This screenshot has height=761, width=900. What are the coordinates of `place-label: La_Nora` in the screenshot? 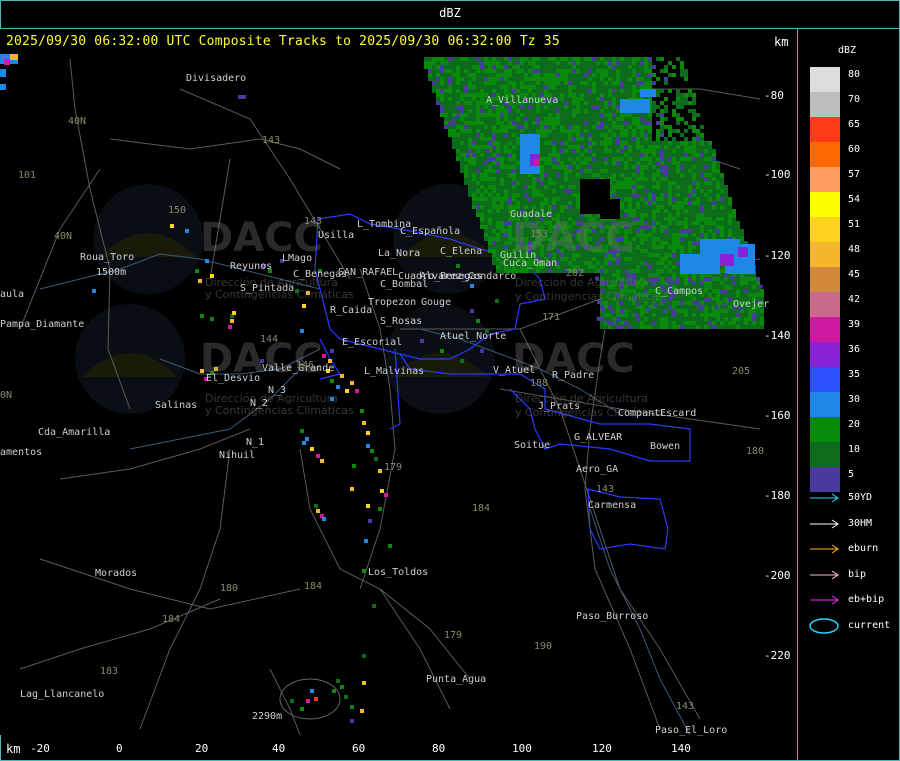 It's located at (399, 253).